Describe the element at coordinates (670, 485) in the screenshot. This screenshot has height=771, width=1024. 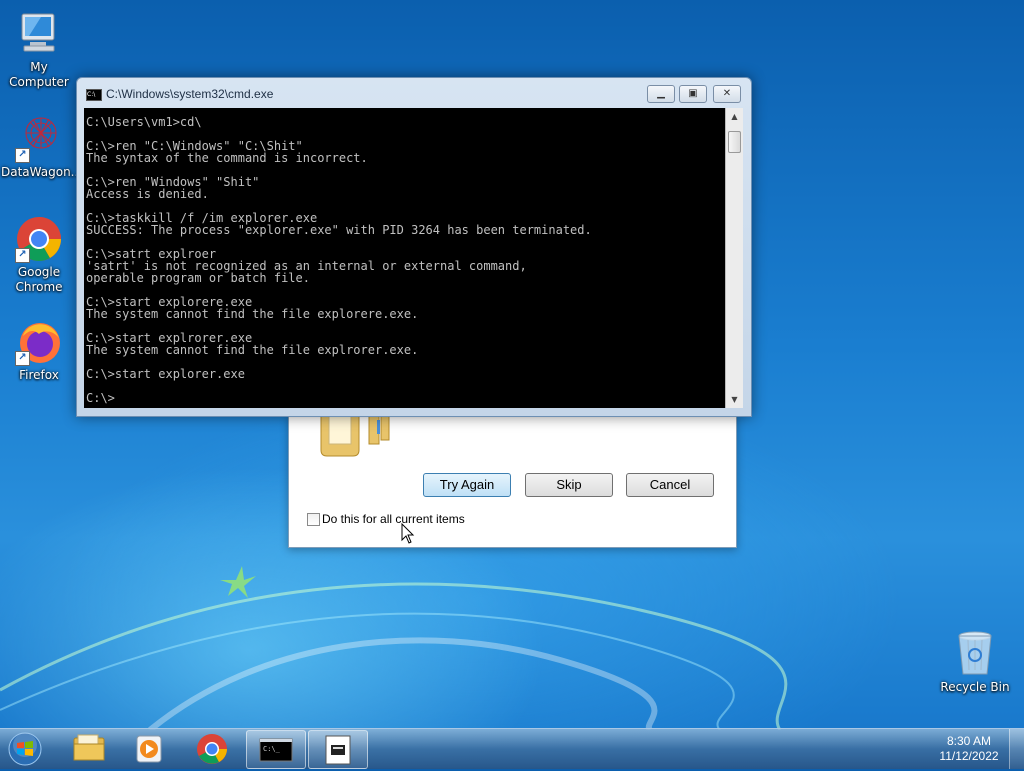
I see `cancel-button: Cancel` at that location.